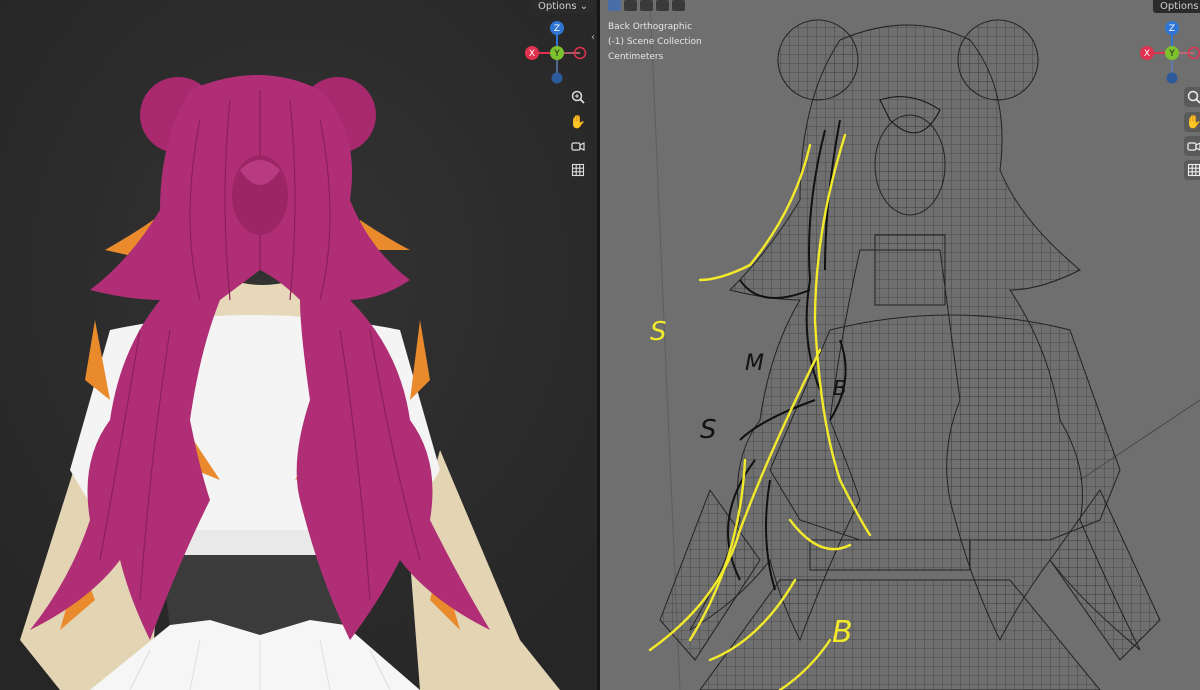 This screenshot has height=690, width=1200. I want to click on annotation-s-black: S, so click(708, 430).